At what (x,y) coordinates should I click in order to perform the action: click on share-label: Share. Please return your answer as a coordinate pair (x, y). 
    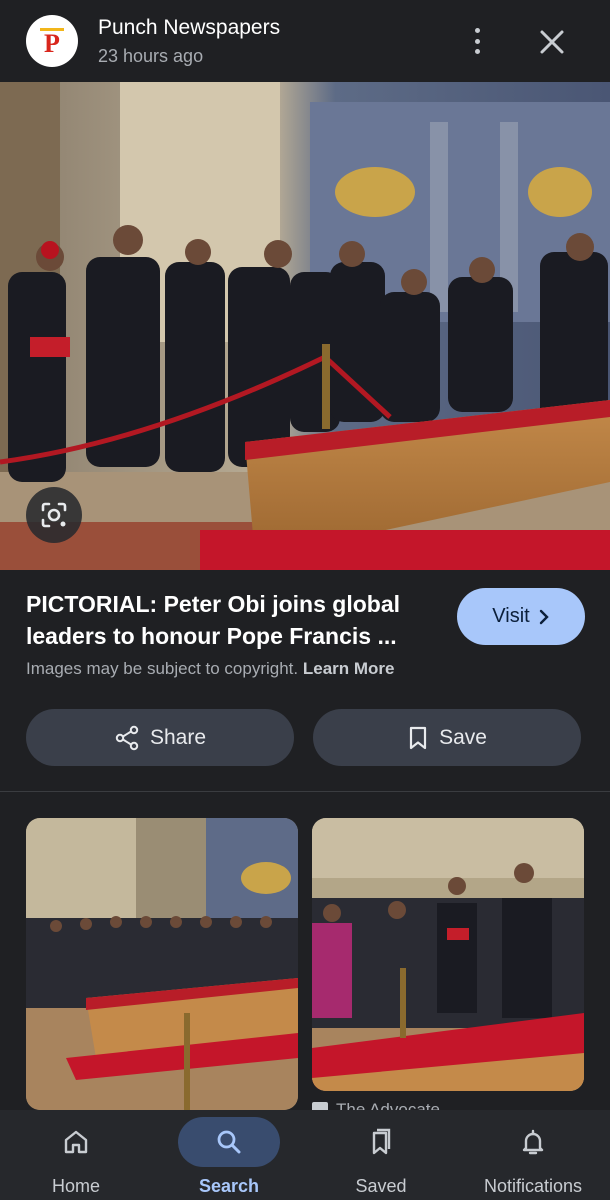
    Looking at the image, I should click on (178, 737).